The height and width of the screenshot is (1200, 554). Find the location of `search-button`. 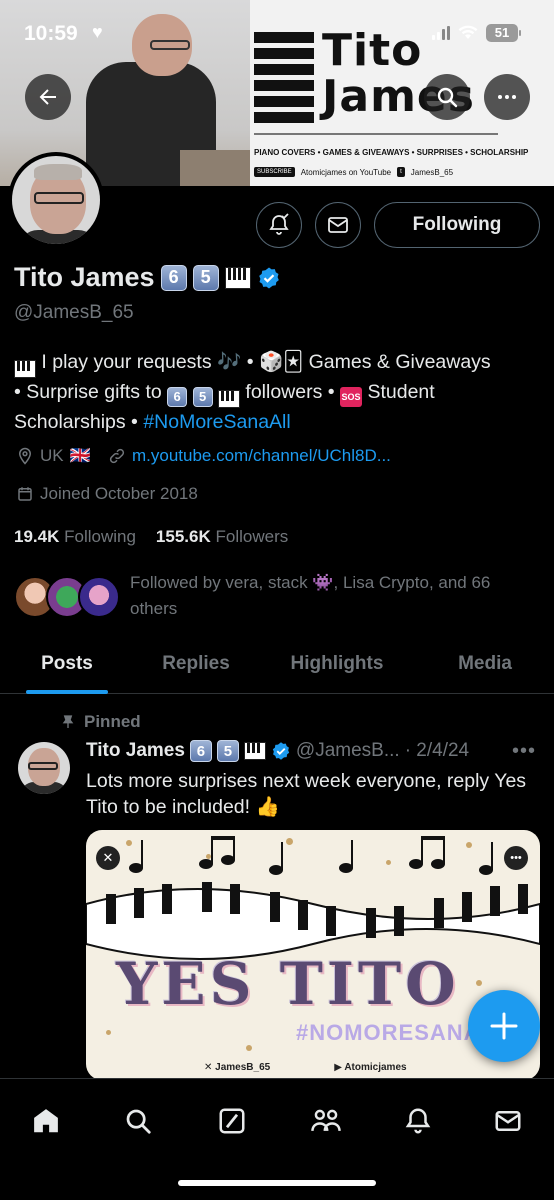

search-button is located at coordinates (447, 97).